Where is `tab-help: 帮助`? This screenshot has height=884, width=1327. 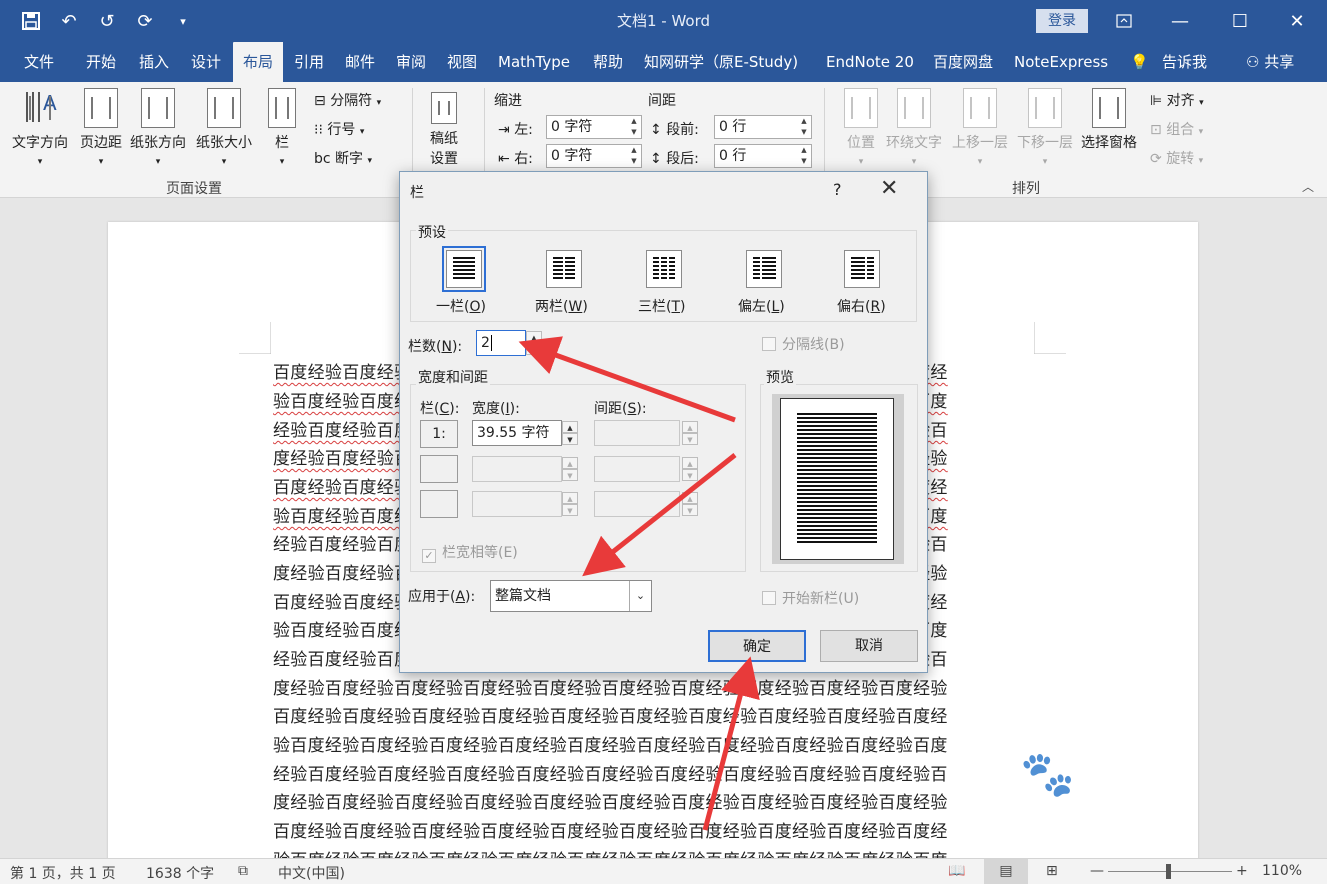 tab-help: 帮助 is located at coordinates (608, 62).